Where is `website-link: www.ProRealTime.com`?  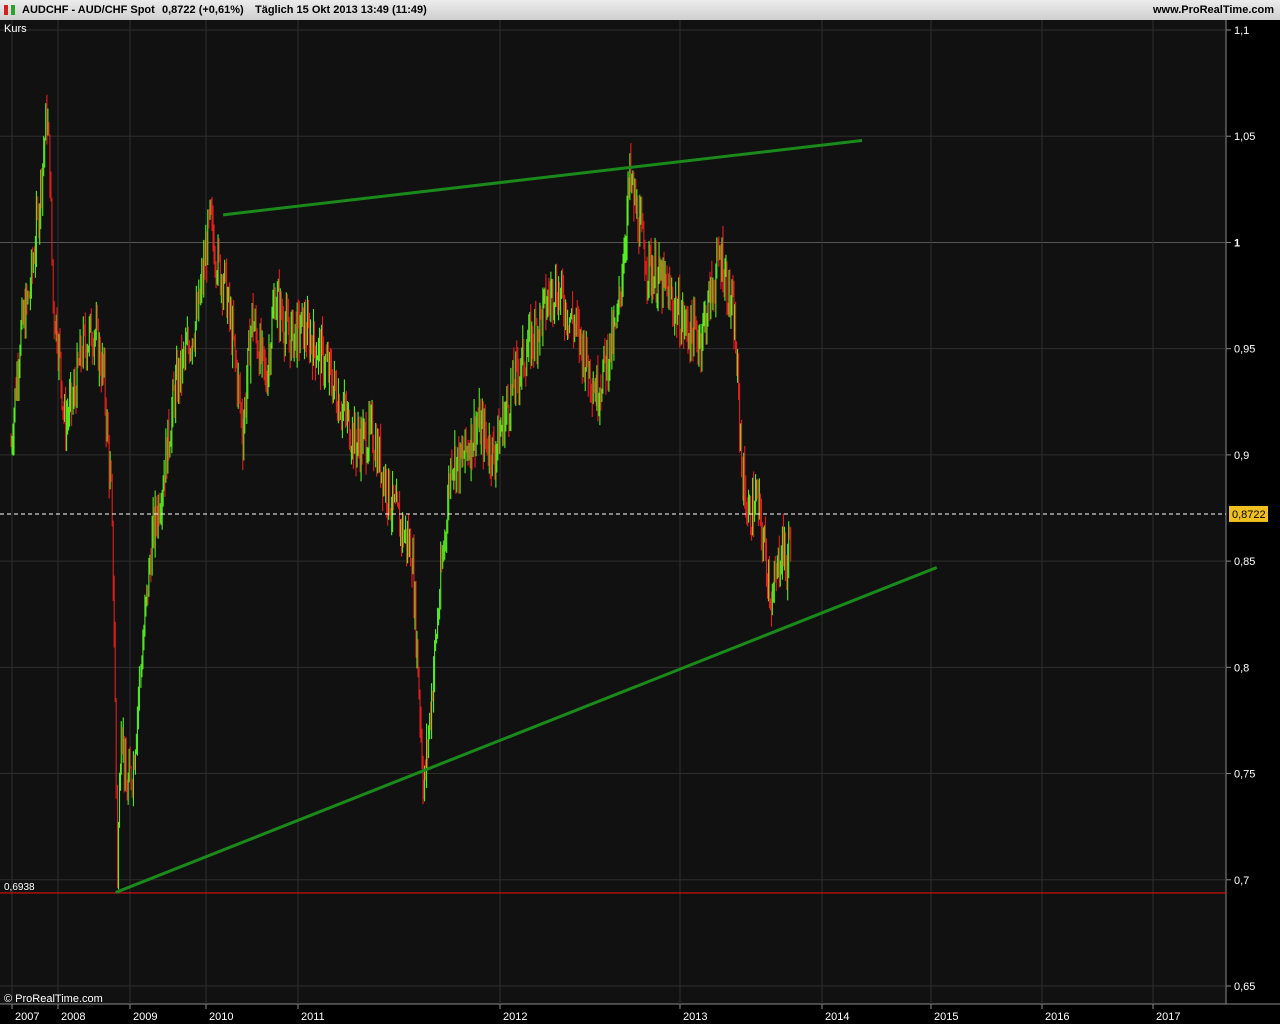 website-link: www.ProRealTime.com is located at coordinates (1213, 10).